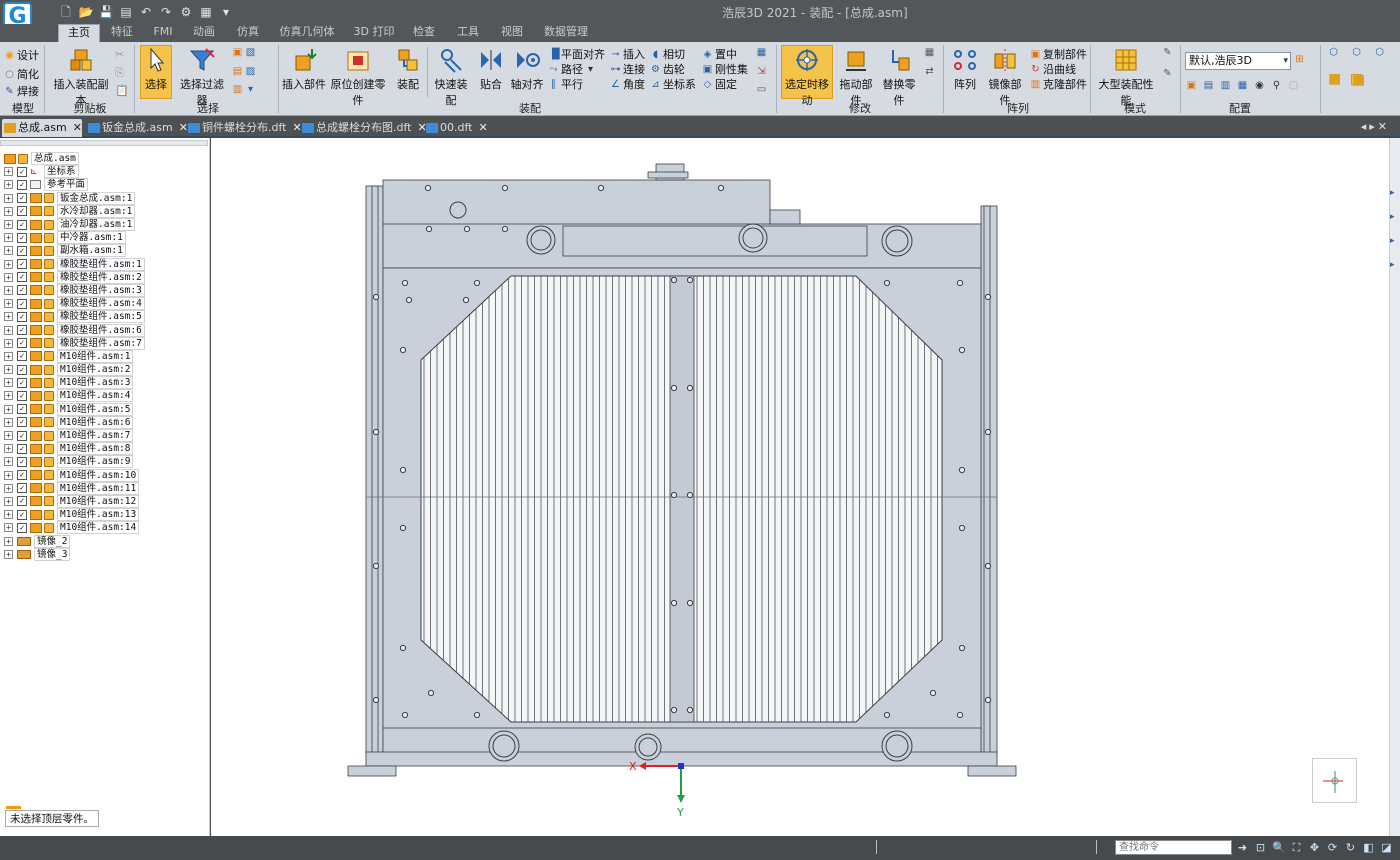 This screenshot has width=1400, height=860. I want to click on doc-tab-00-dft: 00.dft ✕, so click(456, 128).